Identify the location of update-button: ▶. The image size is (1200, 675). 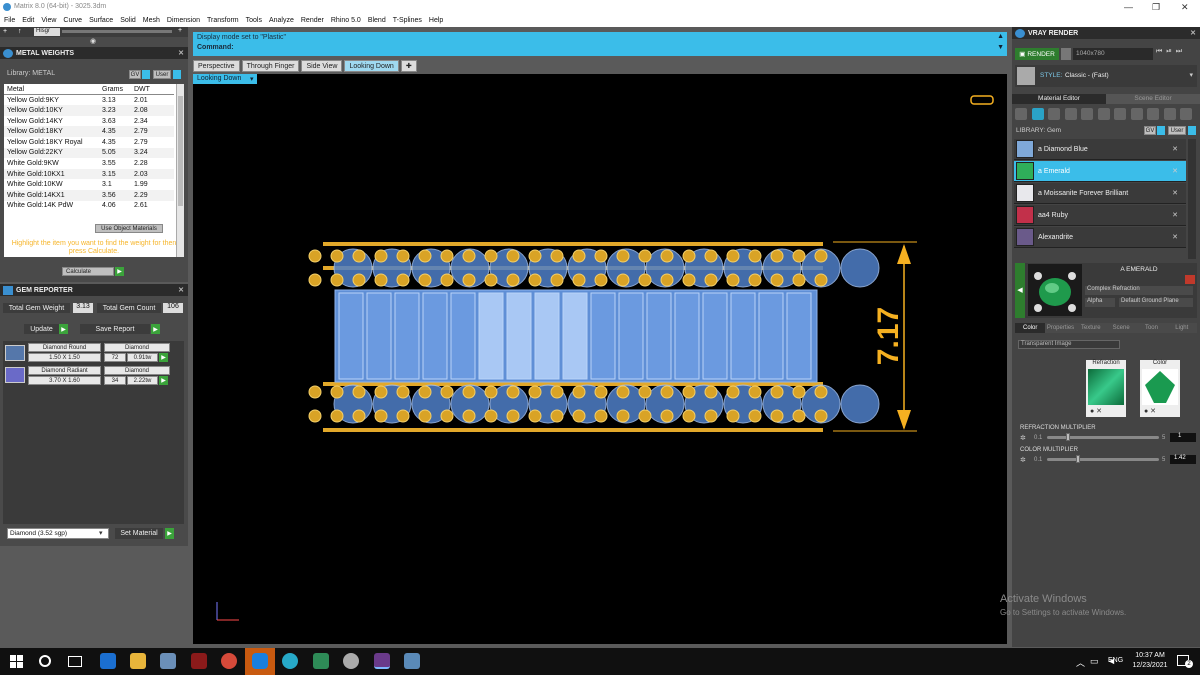
(63, 329).